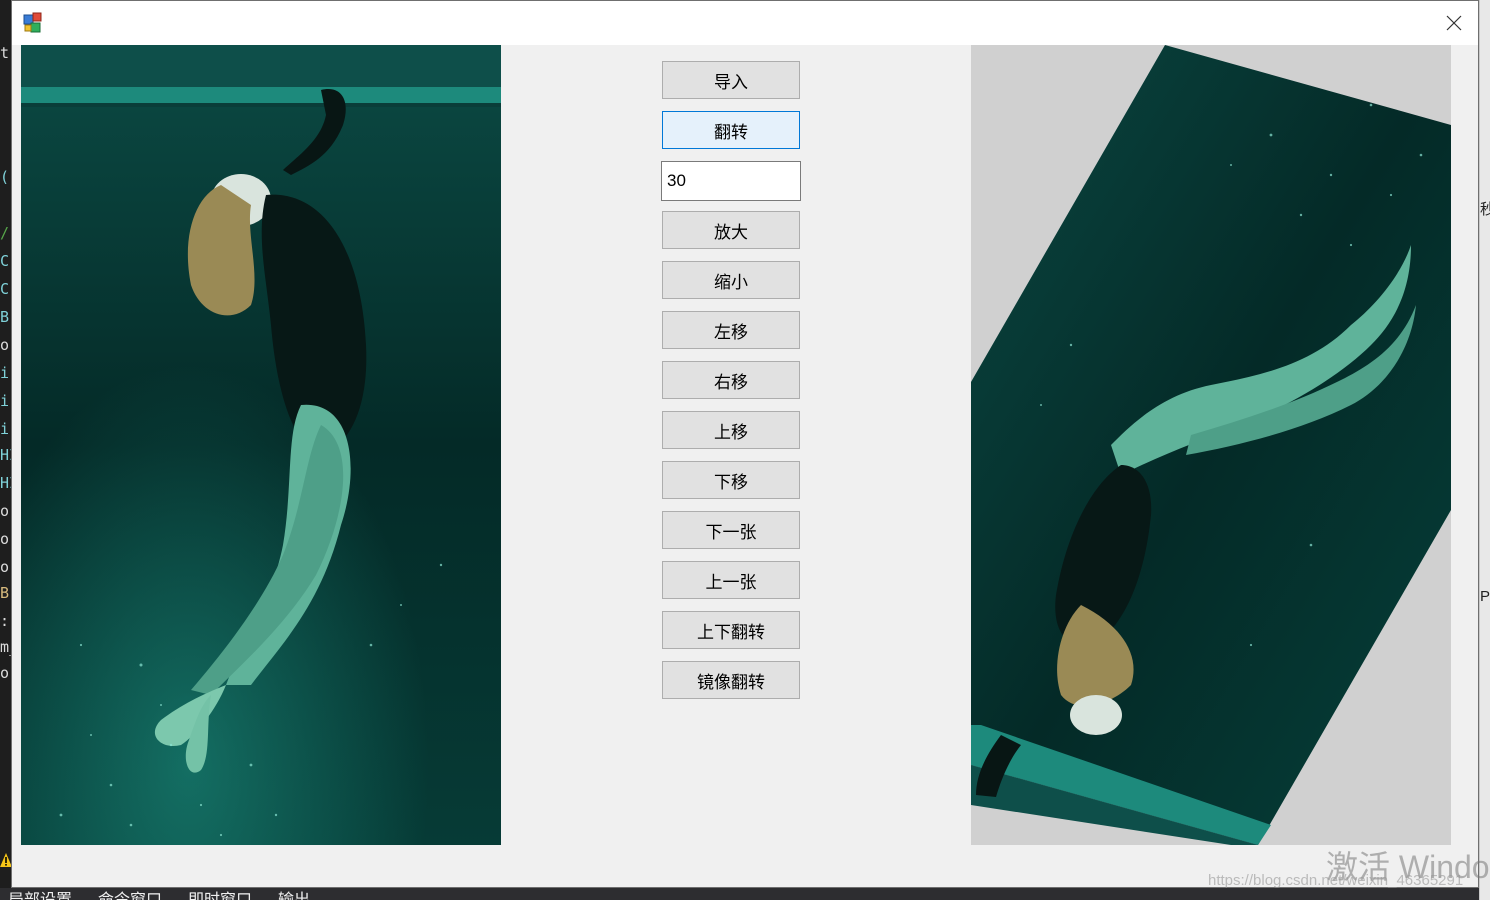  Describe the element at coordinates (5, 621) in the screenshot. I see `ide-fragment: :` at that location.